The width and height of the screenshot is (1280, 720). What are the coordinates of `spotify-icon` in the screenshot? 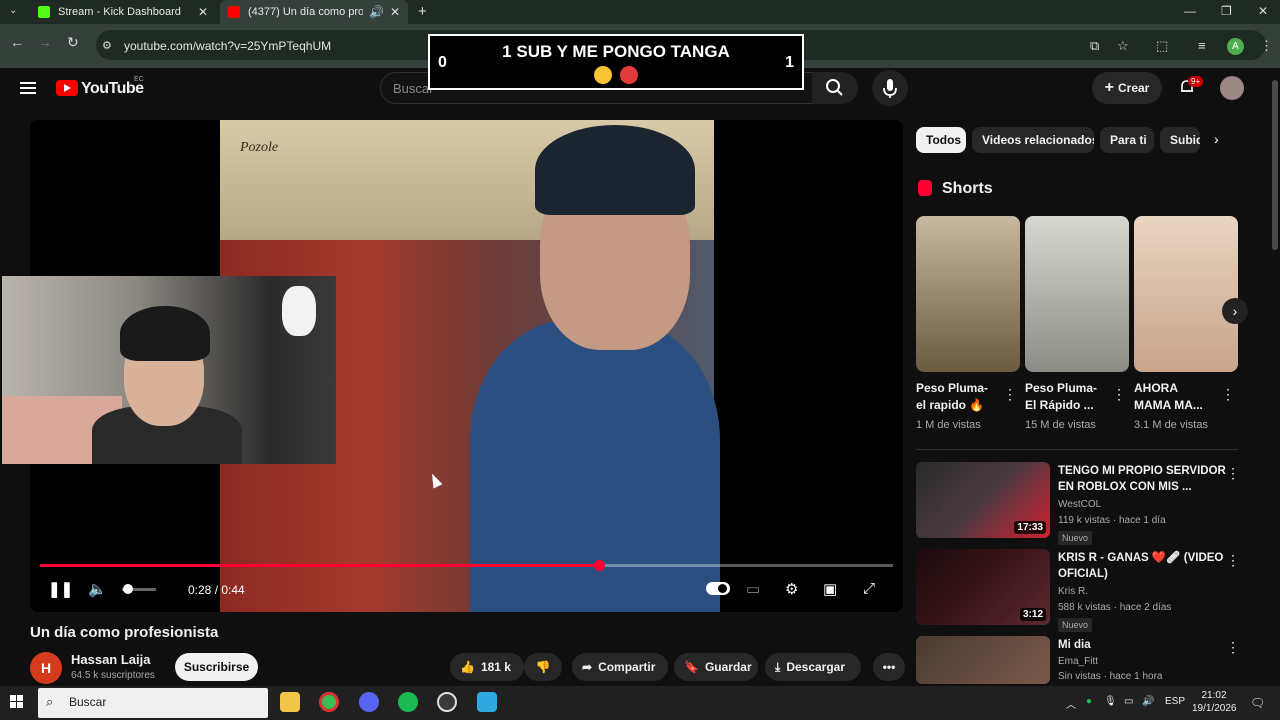 It's located at (408, 702).